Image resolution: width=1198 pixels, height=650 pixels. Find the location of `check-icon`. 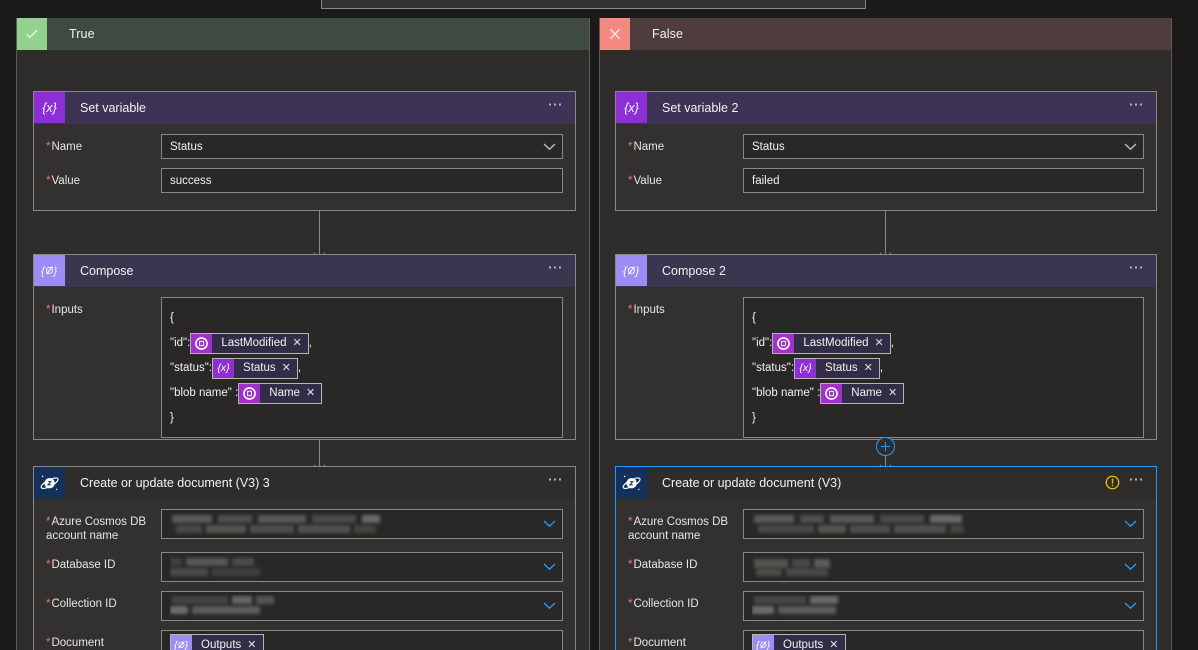

check-icon is located at coordinates (32, 34).